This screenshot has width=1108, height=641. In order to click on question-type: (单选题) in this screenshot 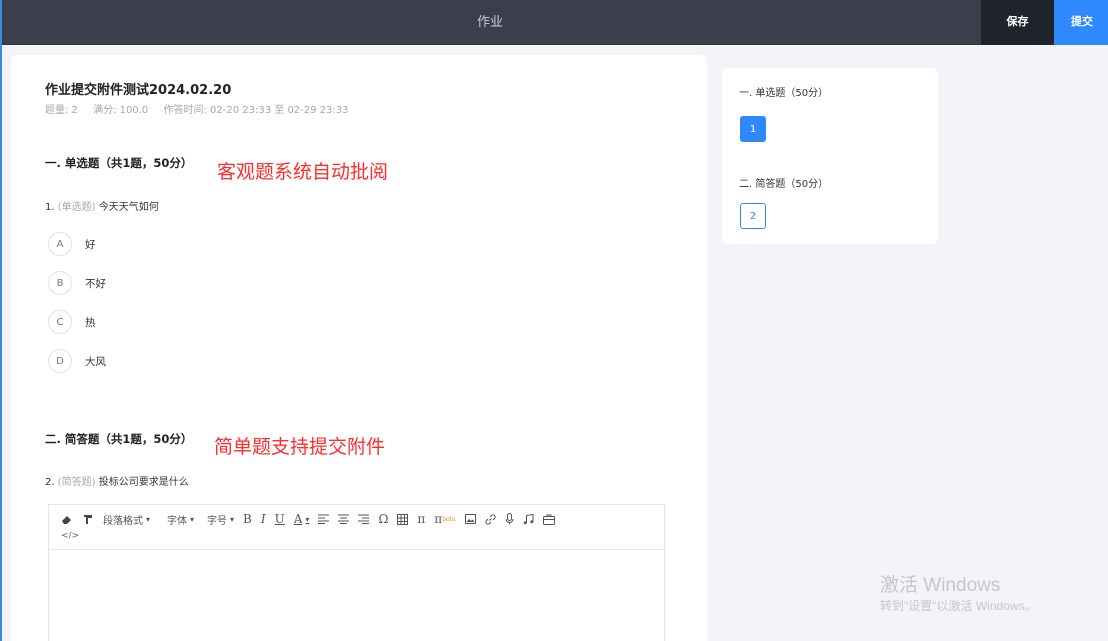, I will do `click(76, 207)`.